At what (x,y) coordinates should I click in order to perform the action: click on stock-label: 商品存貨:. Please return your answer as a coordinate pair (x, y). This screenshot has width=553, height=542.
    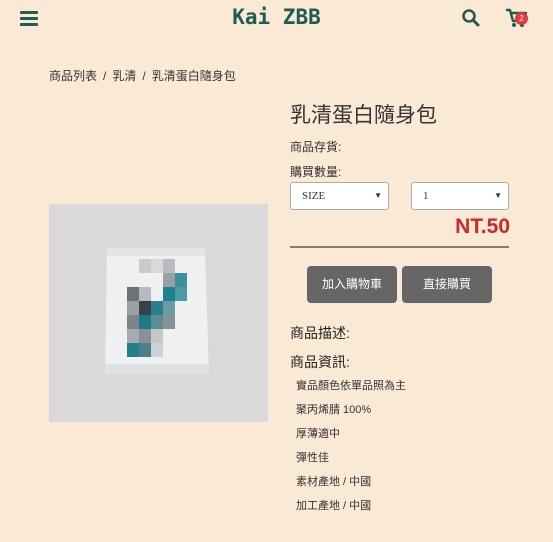
    Looking at the image, I should click on (316, 147).